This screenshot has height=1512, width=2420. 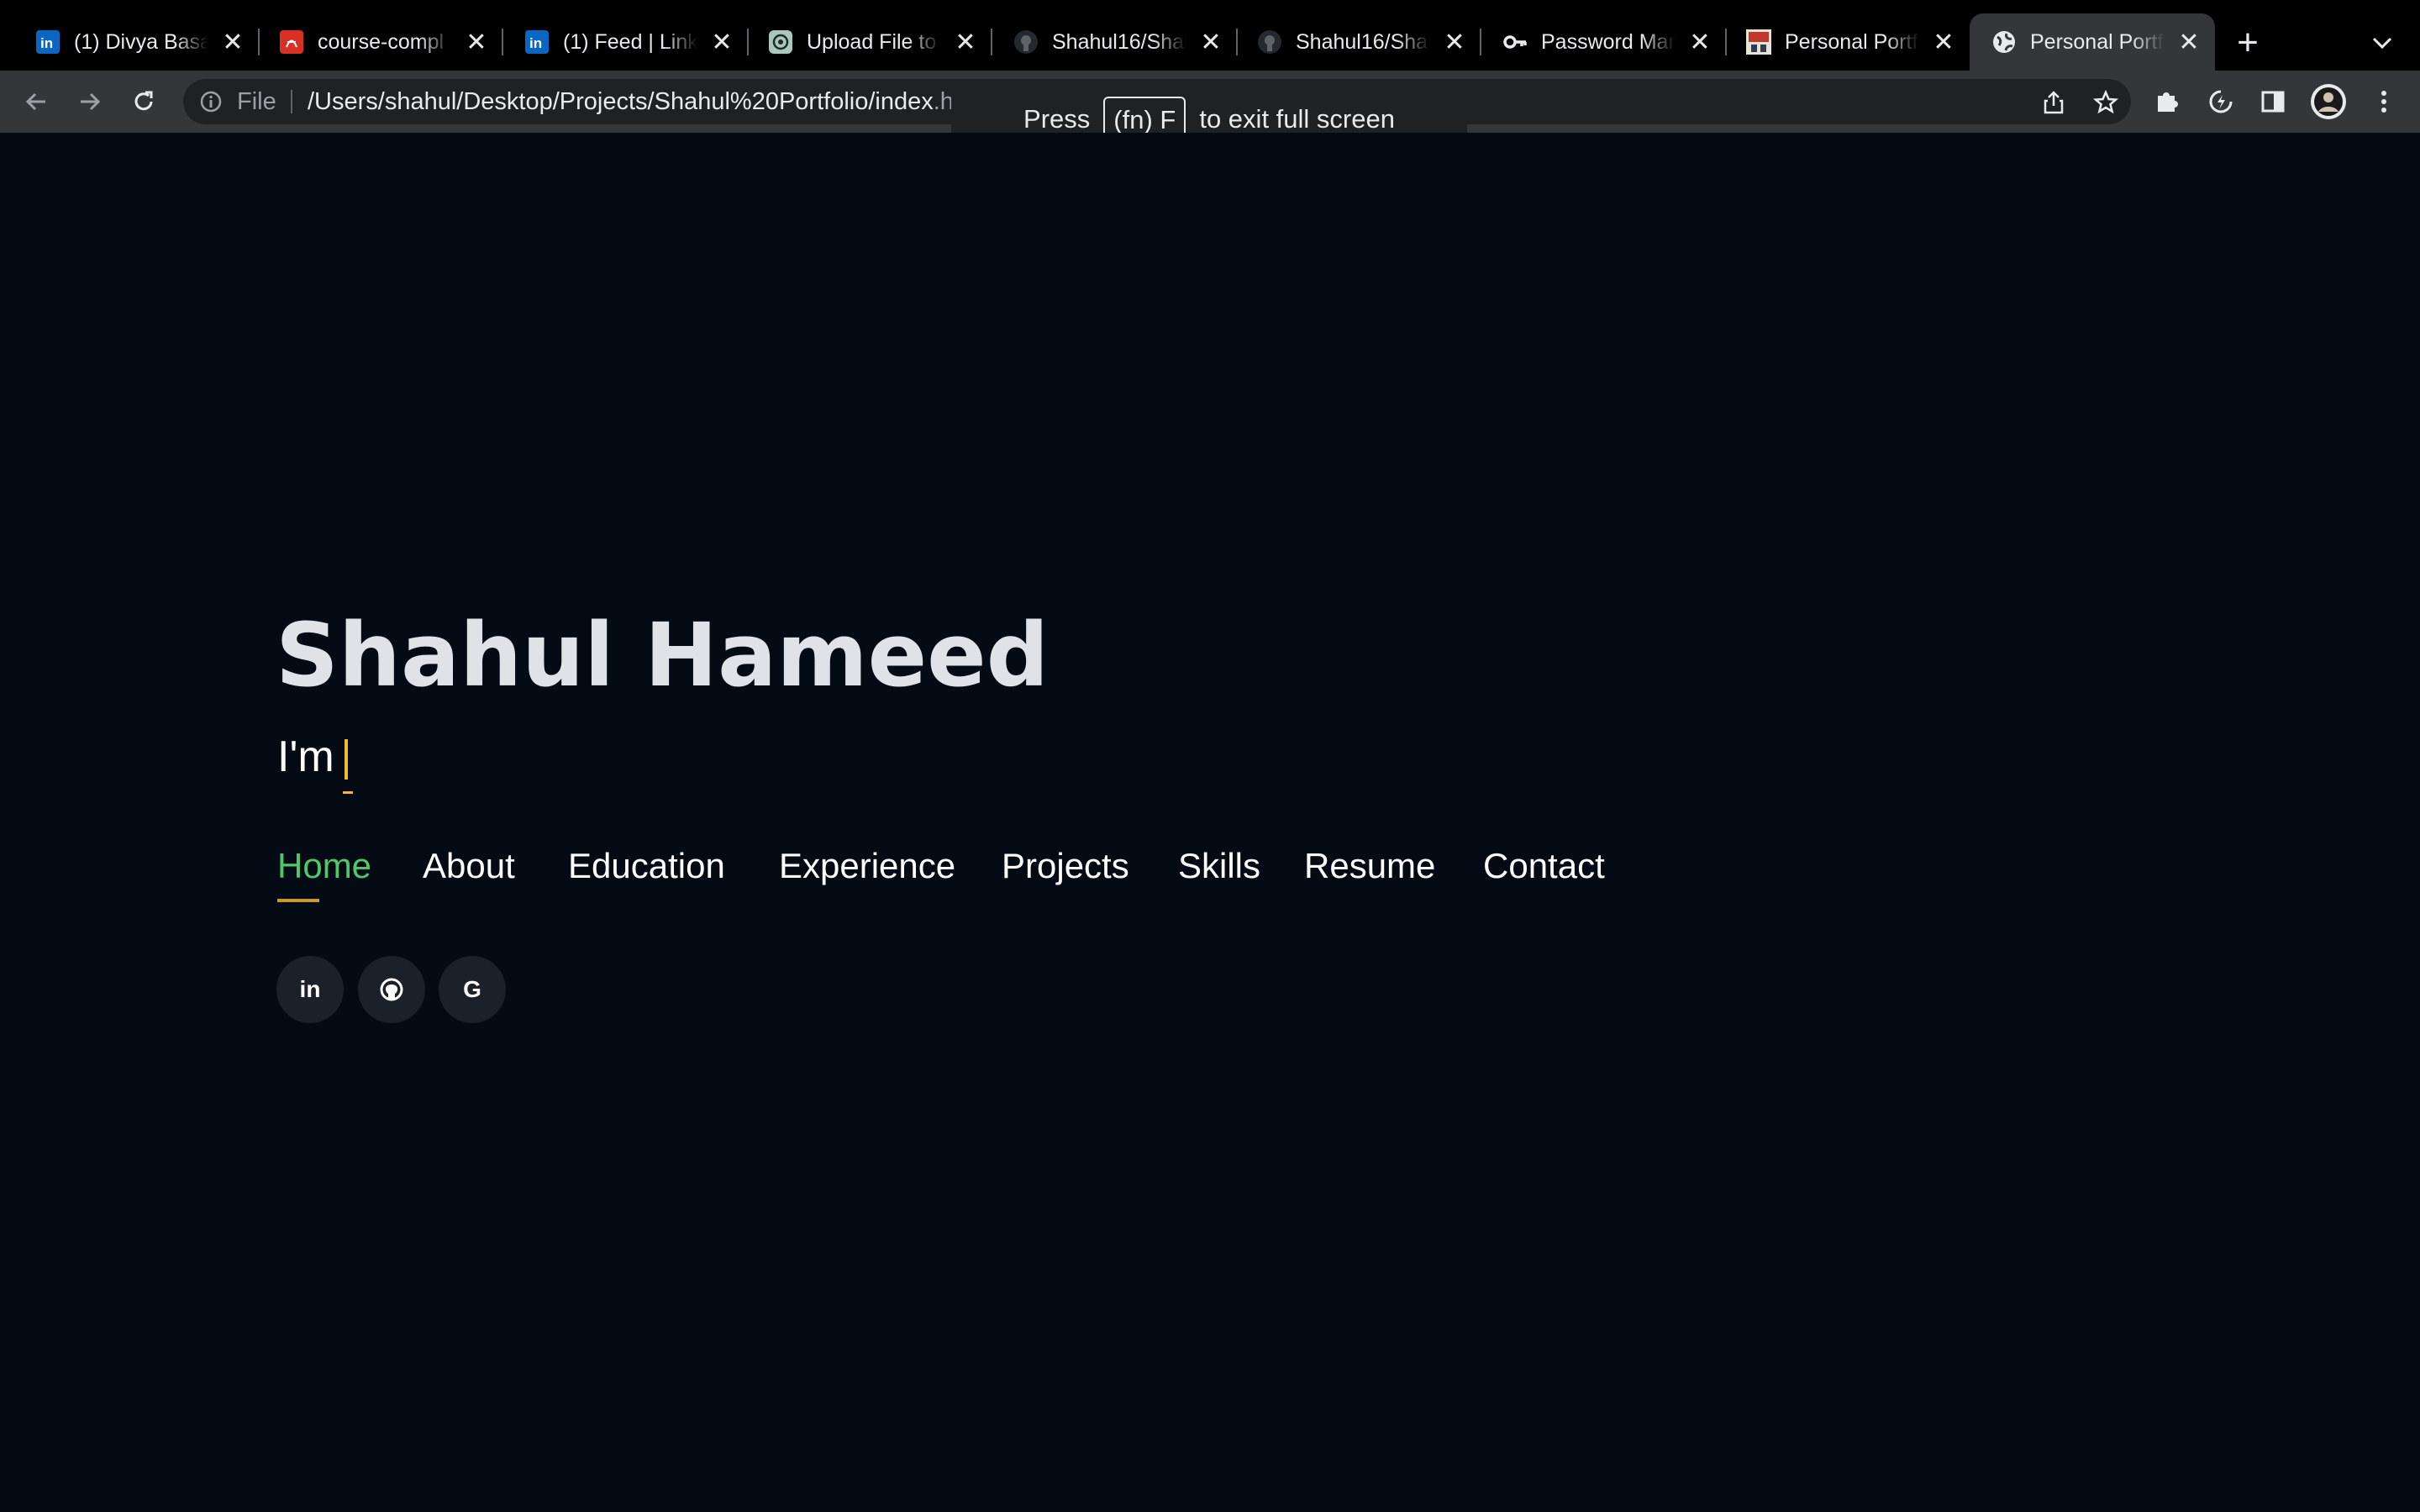 I want to click on linkedin-social-button: in, so click(x=310, y=989).